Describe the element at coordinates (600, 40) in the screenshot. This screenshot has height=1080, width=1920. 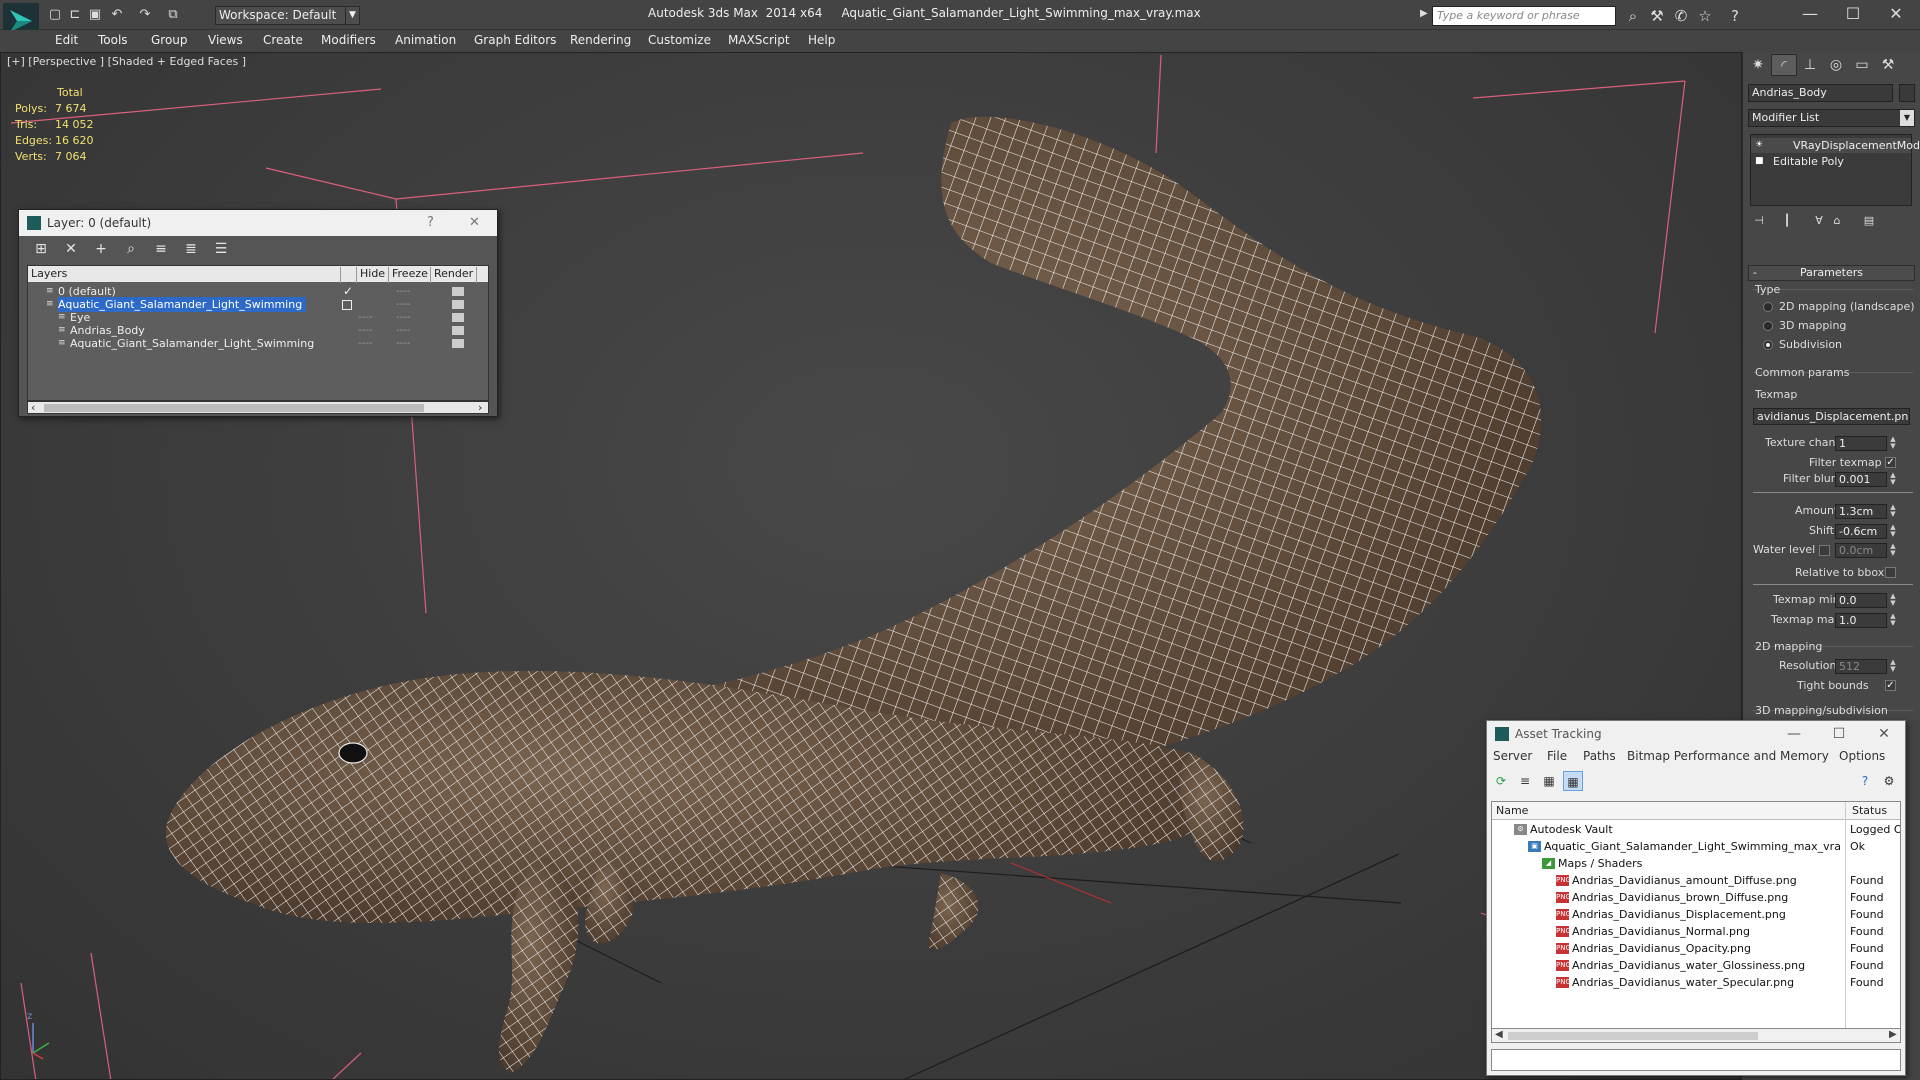
I see `menu-rendering: Rendering` at that location.